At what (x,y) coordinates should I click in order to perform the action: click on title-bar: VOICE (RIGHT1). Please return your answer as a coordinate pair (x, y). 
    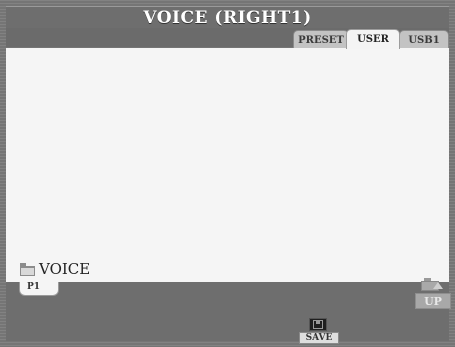
    Looking at the image, I should click on (227, 17).